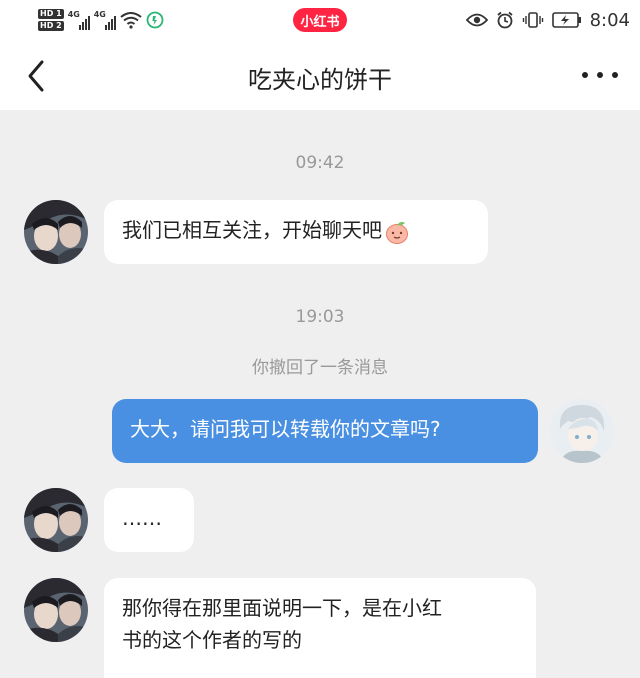  I want to click on alarm-icon, so click(505, 20).